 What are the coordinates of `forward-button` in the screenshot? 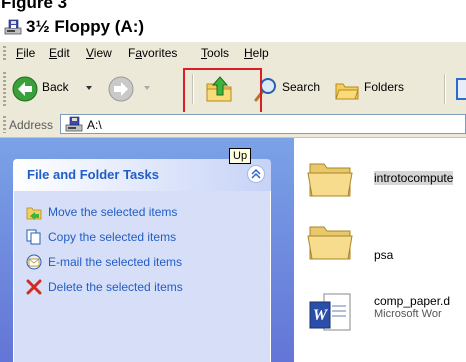 It's located at (138, 89).